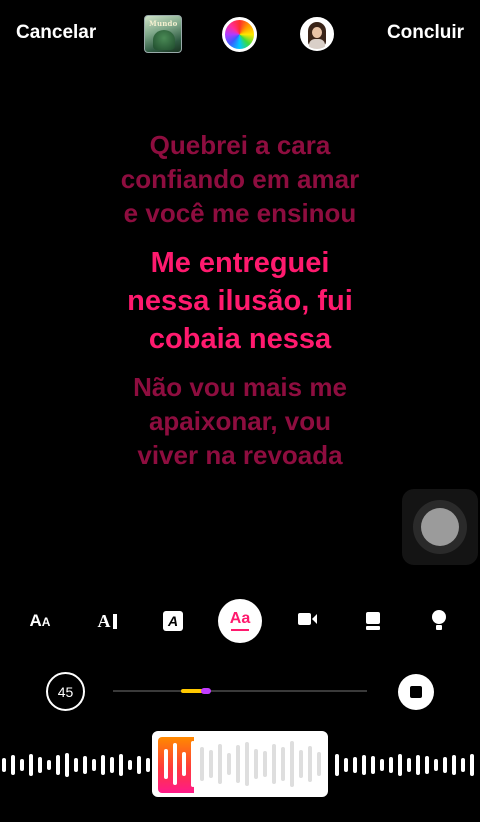  What do you see at coordinates (65, 691) in the screenshot?
I see `duration-button: 45` at bounding box center [65, 691].